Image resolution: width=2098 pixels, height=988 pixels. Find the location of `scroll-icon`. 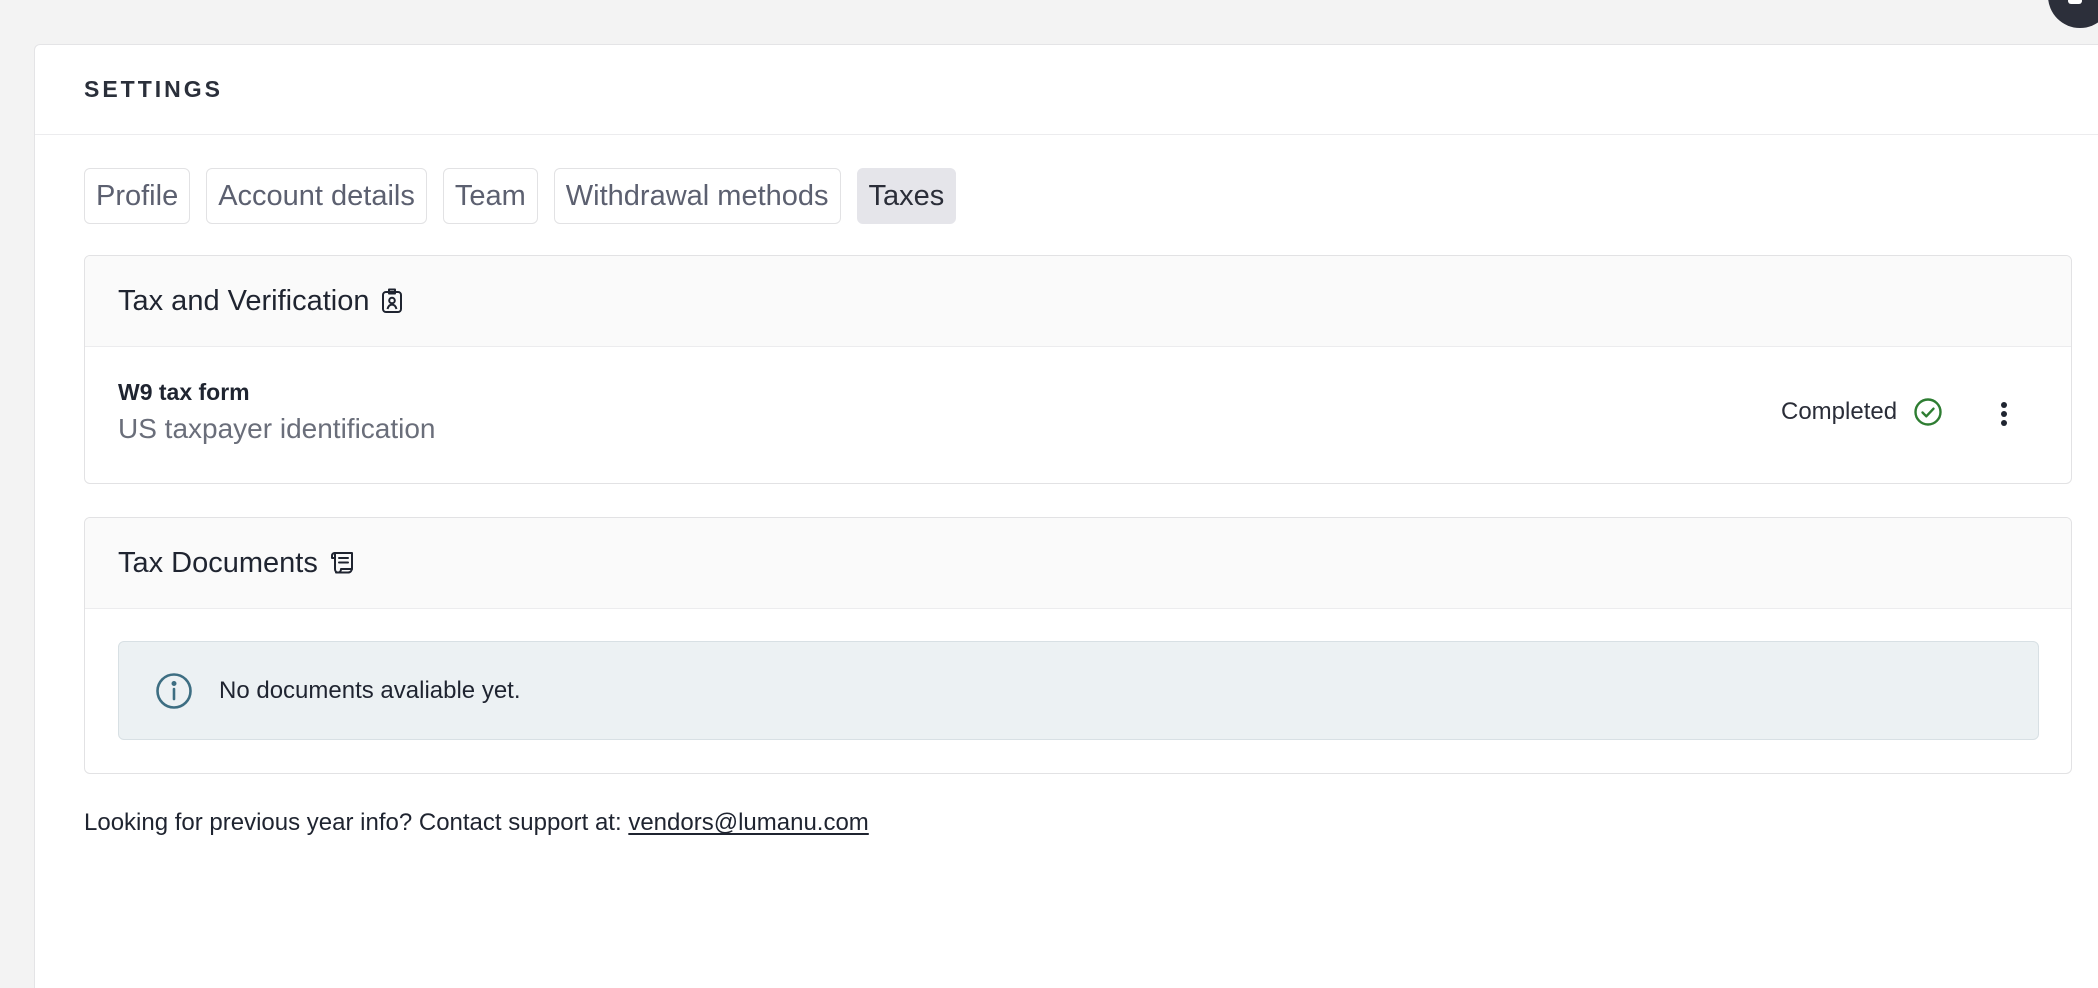

scroll-icon is located at coordinates (343, 563).